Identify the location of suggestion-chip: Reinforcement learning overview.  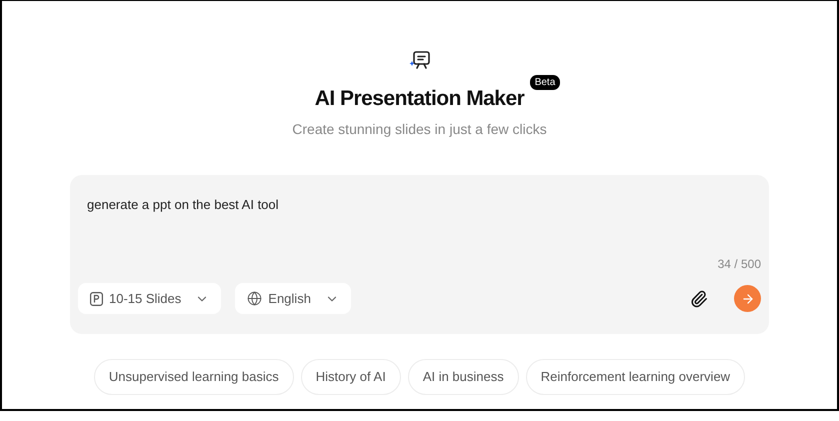
(636, 377).